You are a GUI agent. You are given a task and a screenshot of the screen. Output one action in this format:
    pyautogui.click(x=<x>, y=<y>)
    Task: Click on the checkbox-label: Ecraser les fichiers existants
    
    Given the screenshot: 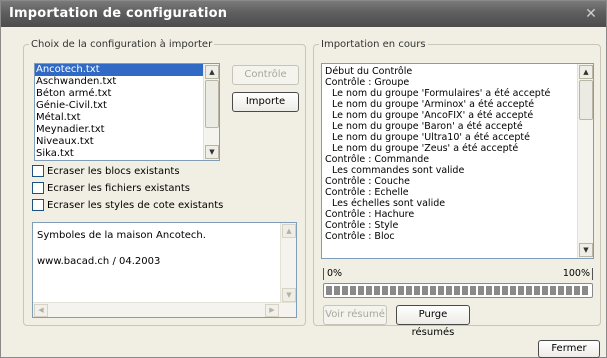 What is the action you would take?
    pyautogui.click(x=118, y=188)
    